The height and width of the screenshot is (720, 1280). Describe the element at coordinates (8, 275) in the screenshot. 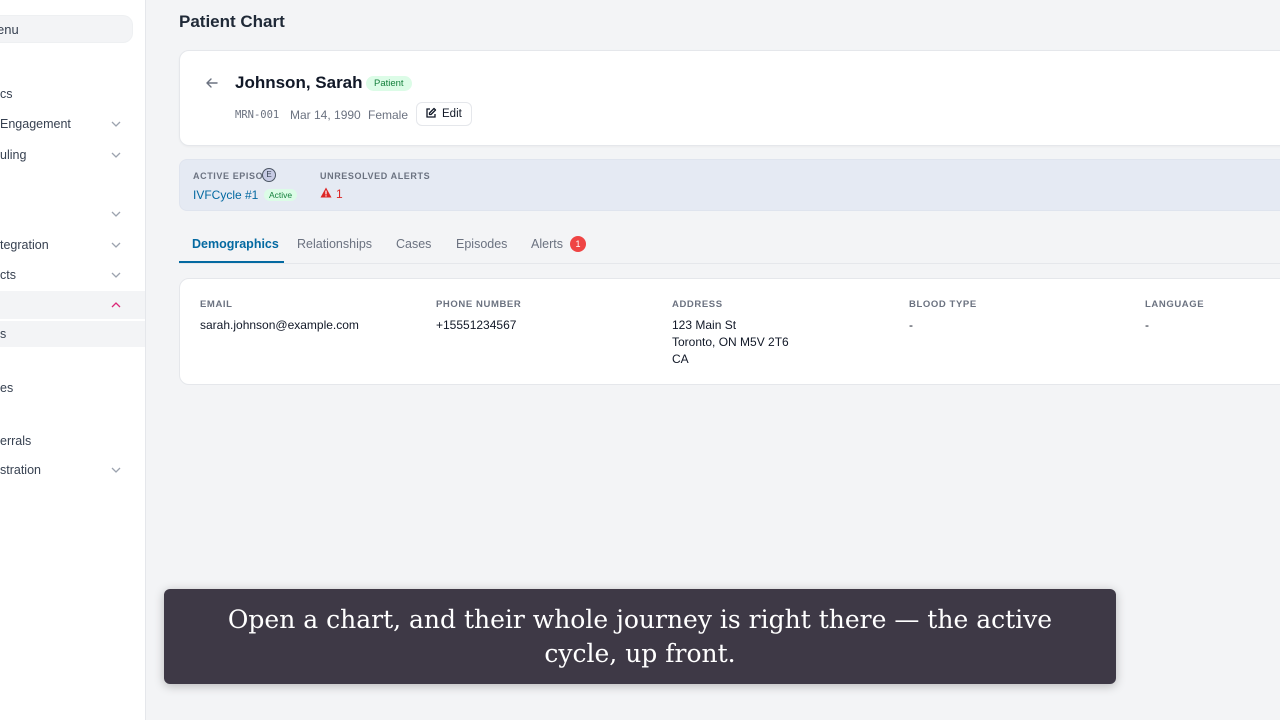

I see `sidebar-item-label: cts` at that location.